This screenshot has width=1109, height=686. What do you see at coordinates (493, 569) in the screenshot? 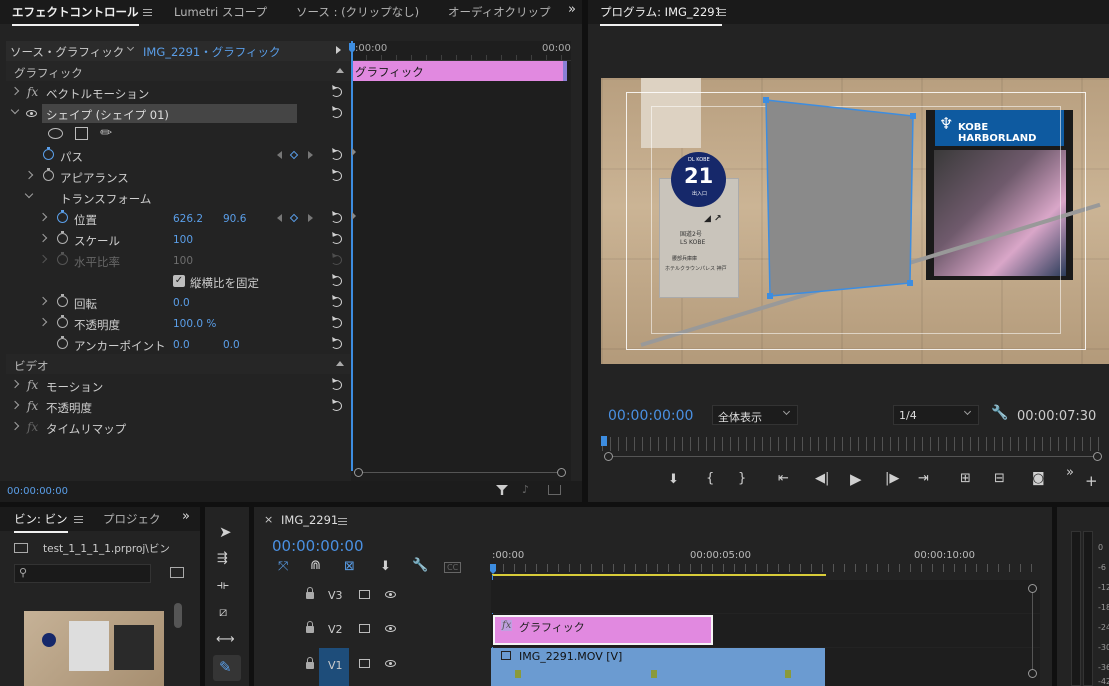
I see `timeline-playhead-handle` at bounding box center [493, 569].